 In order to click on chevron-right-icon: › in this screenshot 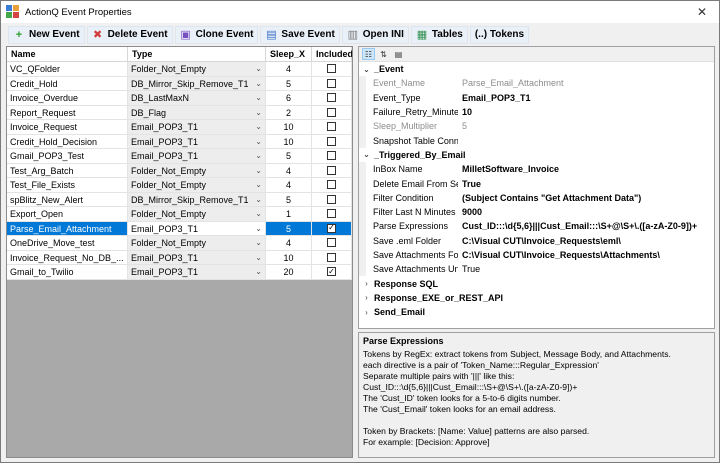, I will do `click(366, 283)`.